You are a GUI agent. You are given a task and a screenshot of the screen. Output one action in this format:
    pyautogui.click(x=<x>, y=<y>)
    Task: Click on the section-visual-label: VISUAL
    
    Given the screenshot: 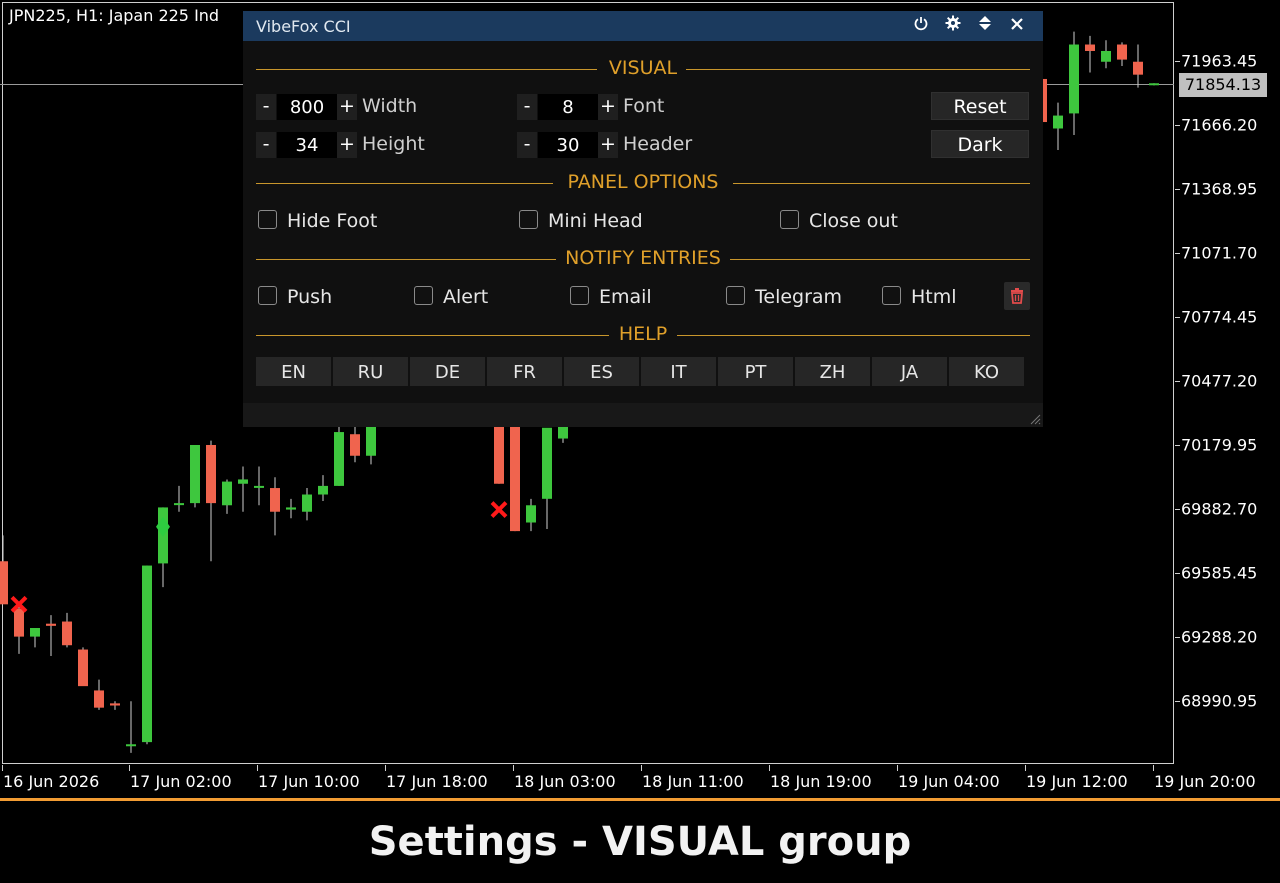 What is the action you would take?
    pyautogui.click(x=643, y=68)
    